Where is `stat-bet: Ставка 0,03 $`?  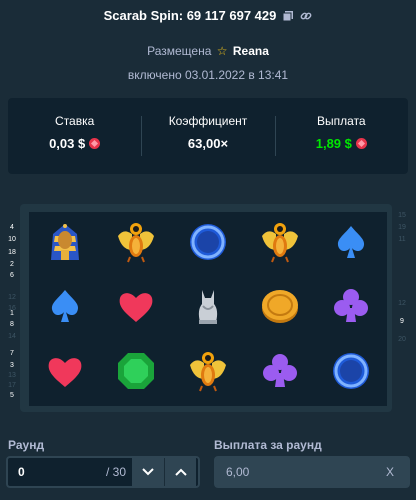
stat-bet: Ставка 0,03 $ is located at coordinates (74, 136).